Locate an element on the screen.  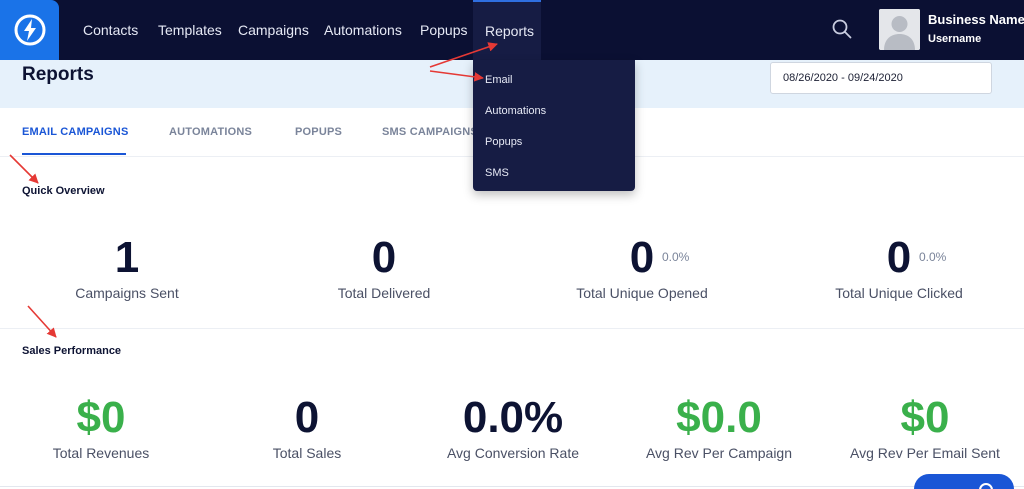
avatar is located at coordinates (899, 29).